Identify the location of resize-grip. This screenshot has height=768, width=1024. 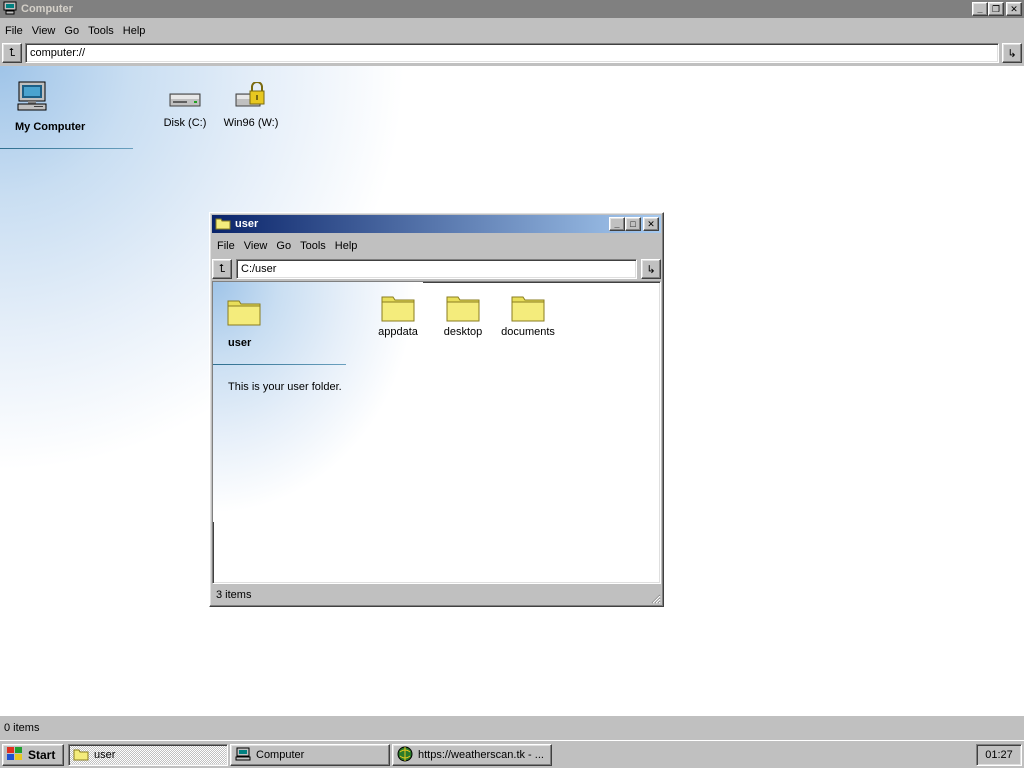
(655, 598).